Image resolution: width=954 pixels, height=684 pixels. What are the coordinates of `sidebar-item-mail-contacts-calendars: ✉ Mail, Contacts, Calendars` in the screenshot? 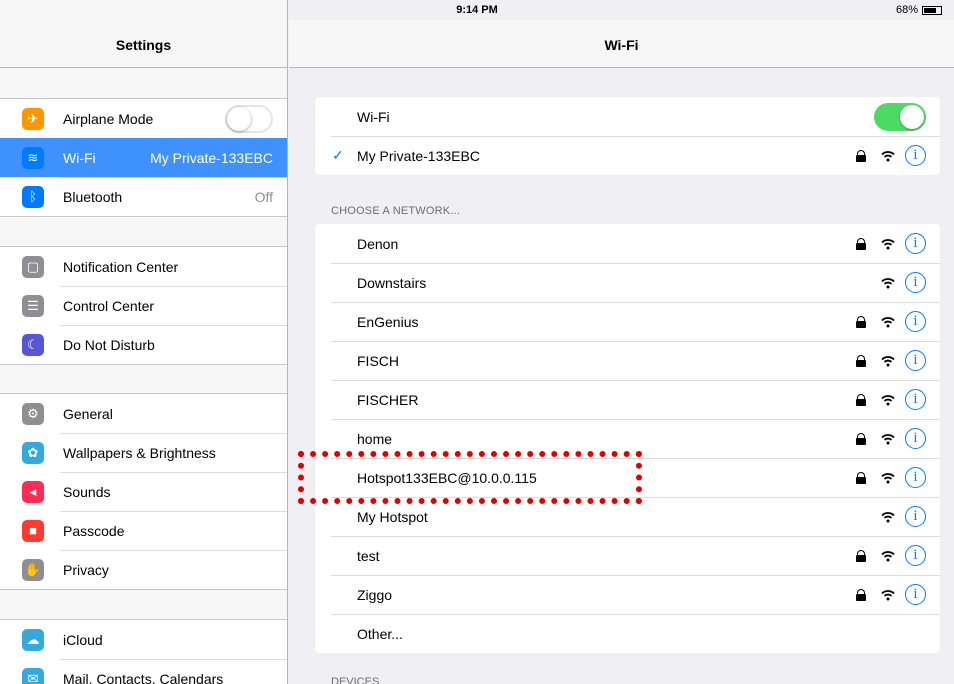 It's located at (143, 671).